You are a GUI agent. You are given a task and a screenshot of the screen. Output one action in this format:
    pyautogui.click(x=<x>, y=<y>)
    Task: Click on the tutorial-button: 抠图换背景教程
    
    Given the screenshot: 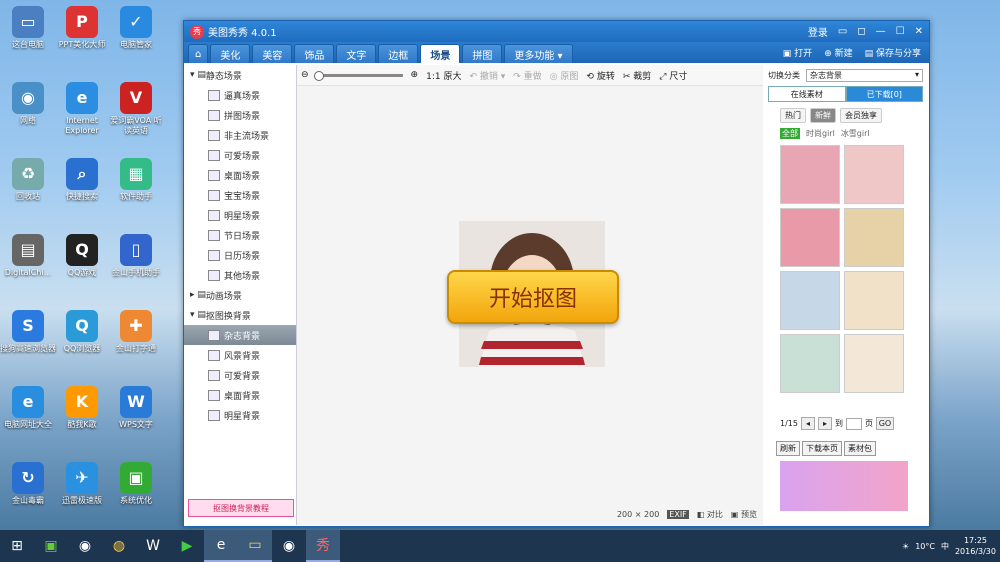 What is the action you would take?
    pyautogui.click(x=241, y=508)
    